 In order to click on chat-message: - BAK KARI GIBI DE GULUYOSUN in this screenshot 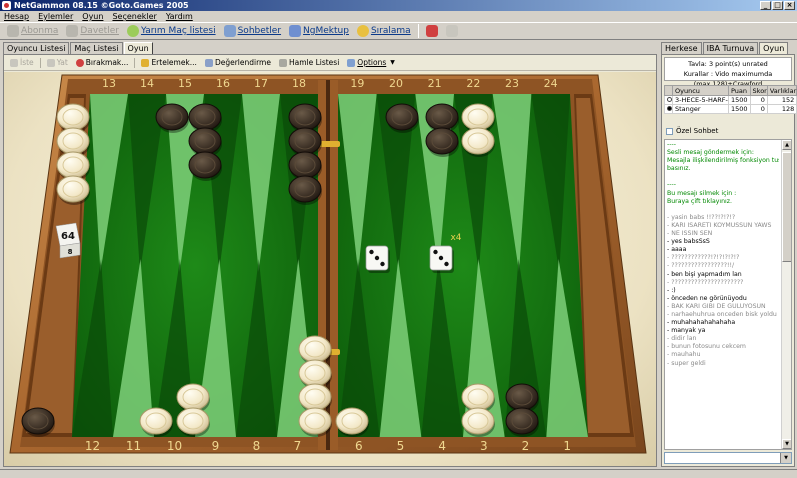, I will do `click(716, 306)`.